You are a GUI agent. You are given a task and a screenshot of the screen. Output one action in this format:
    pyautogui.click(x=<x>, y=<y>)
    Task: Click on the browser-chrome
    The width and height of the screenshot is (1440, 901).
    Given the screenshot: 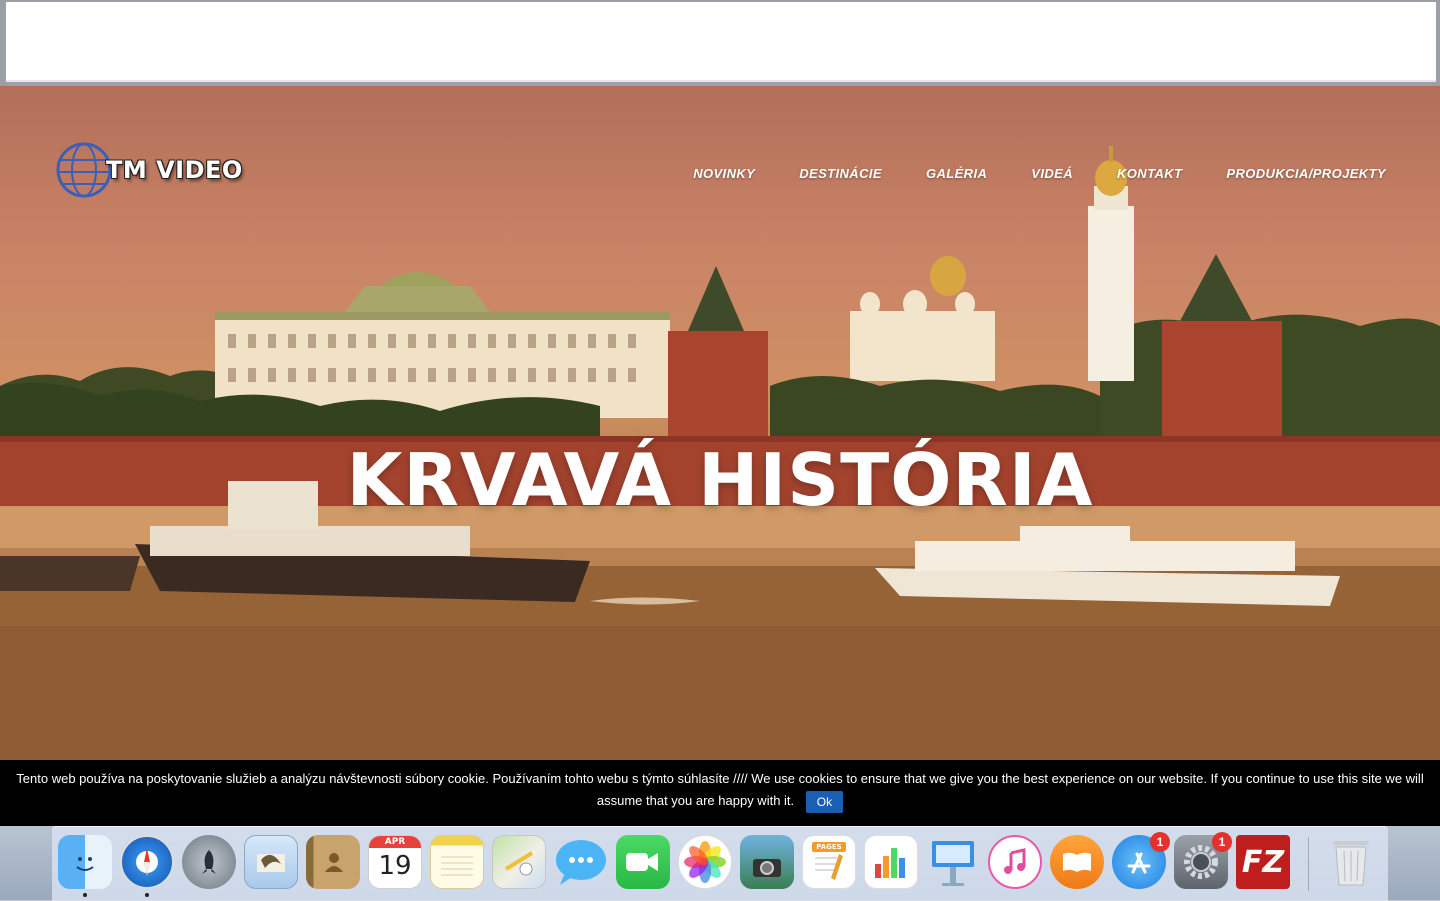 What is the action you would take?
    pyautogui.click(x=720, y=43)
    